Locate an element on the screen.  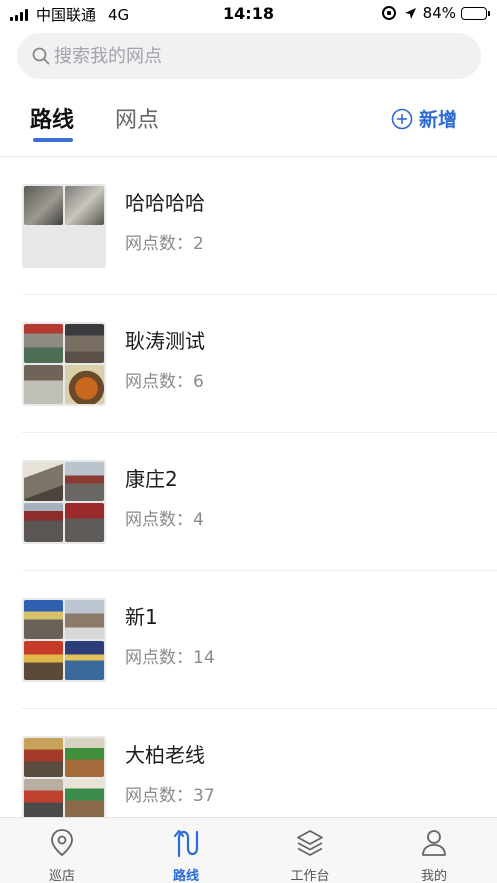
user-icon is located at coordinates (434, 843).